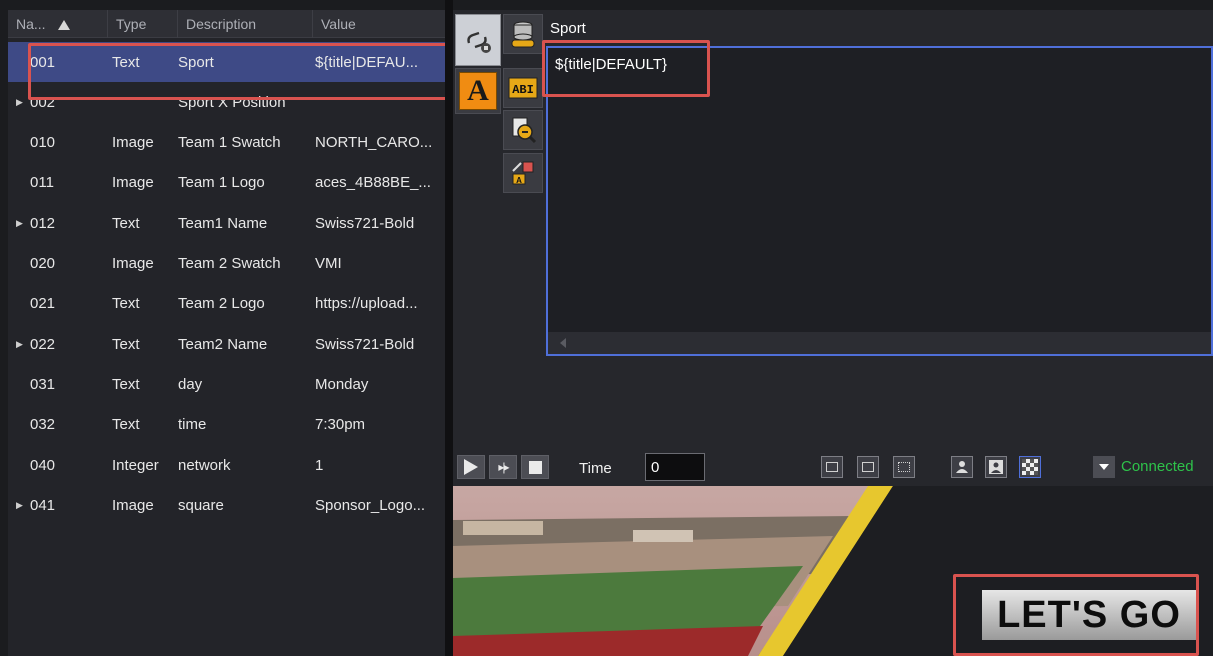  I want to click on link-tool-button, so click(478, 40).